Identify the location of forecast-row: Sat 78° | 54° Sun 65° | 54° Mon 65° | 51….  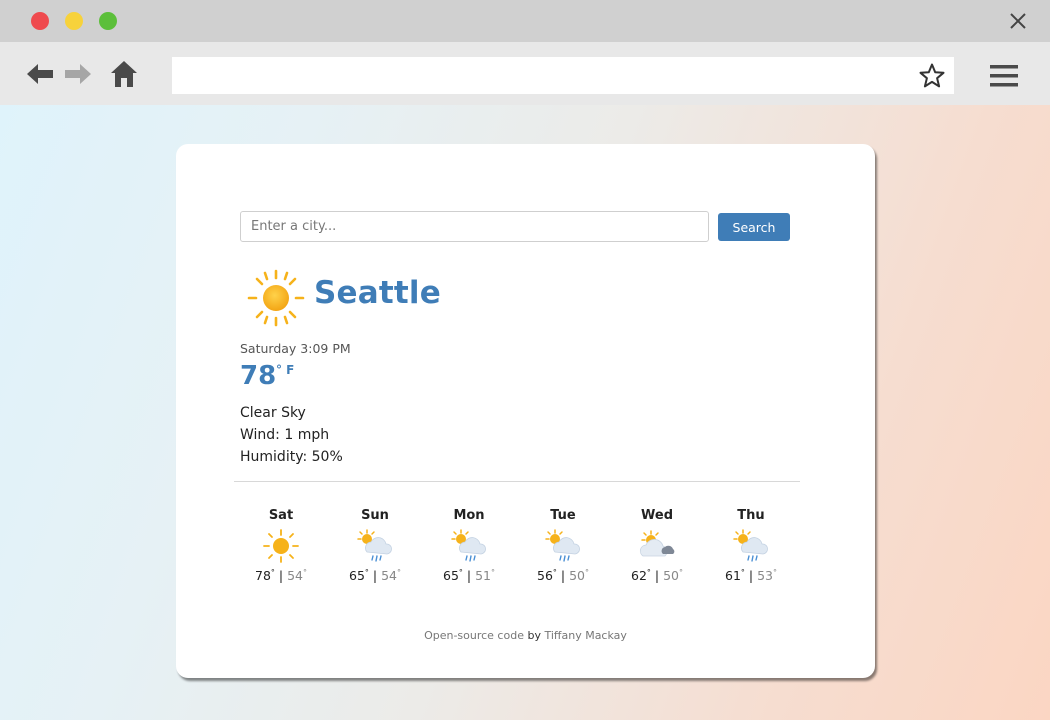
(517, 553).